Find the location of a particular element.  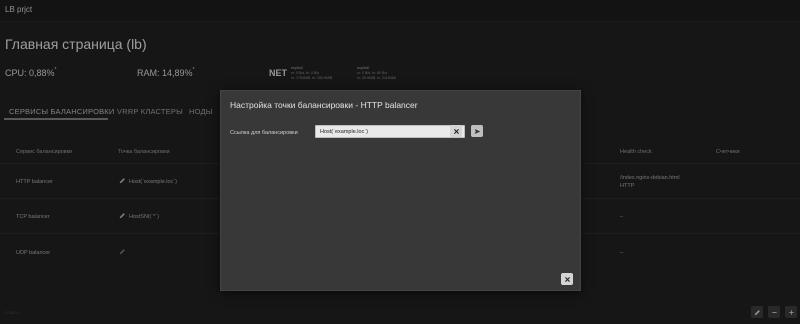

dialog-close-button is located at coordinates (567, 279).